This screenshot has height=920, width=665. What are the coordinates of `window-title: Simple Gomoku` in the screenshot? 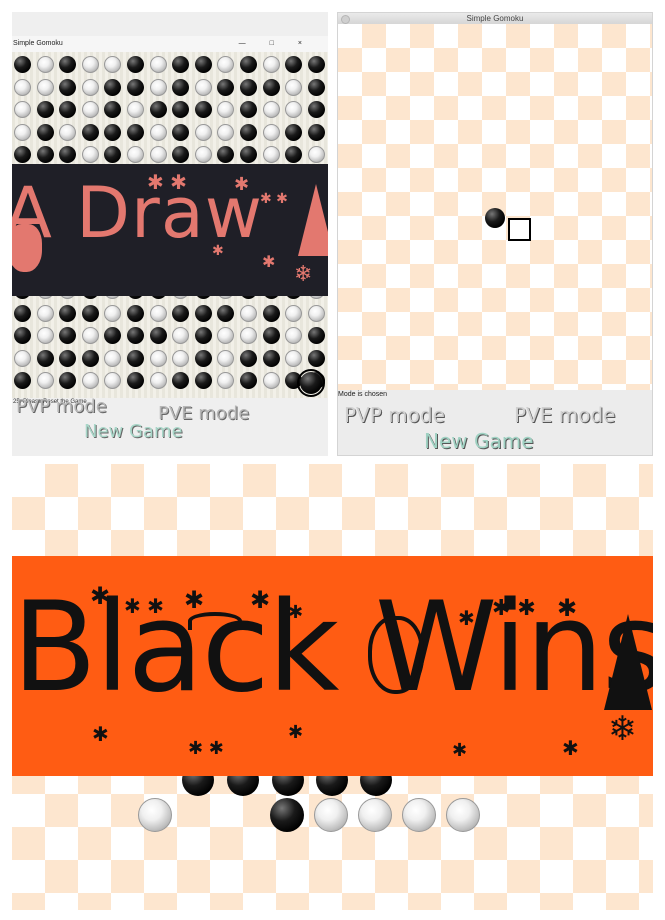 It's located at (38, 43).